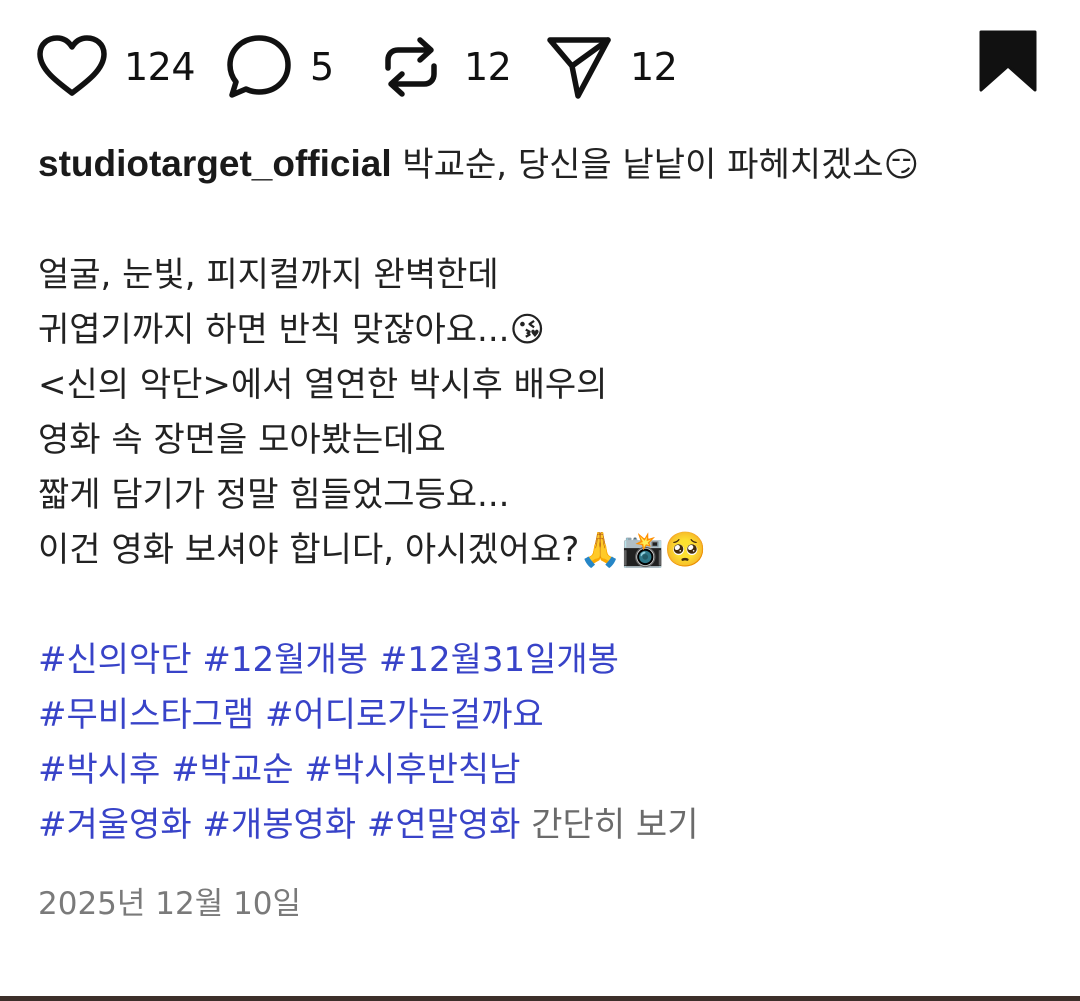 The width and height of the screenshot is (1080, 1001). Describe the element at coordinates (446, 67) in the screenshot. I see `repost-button: 12` at that location.